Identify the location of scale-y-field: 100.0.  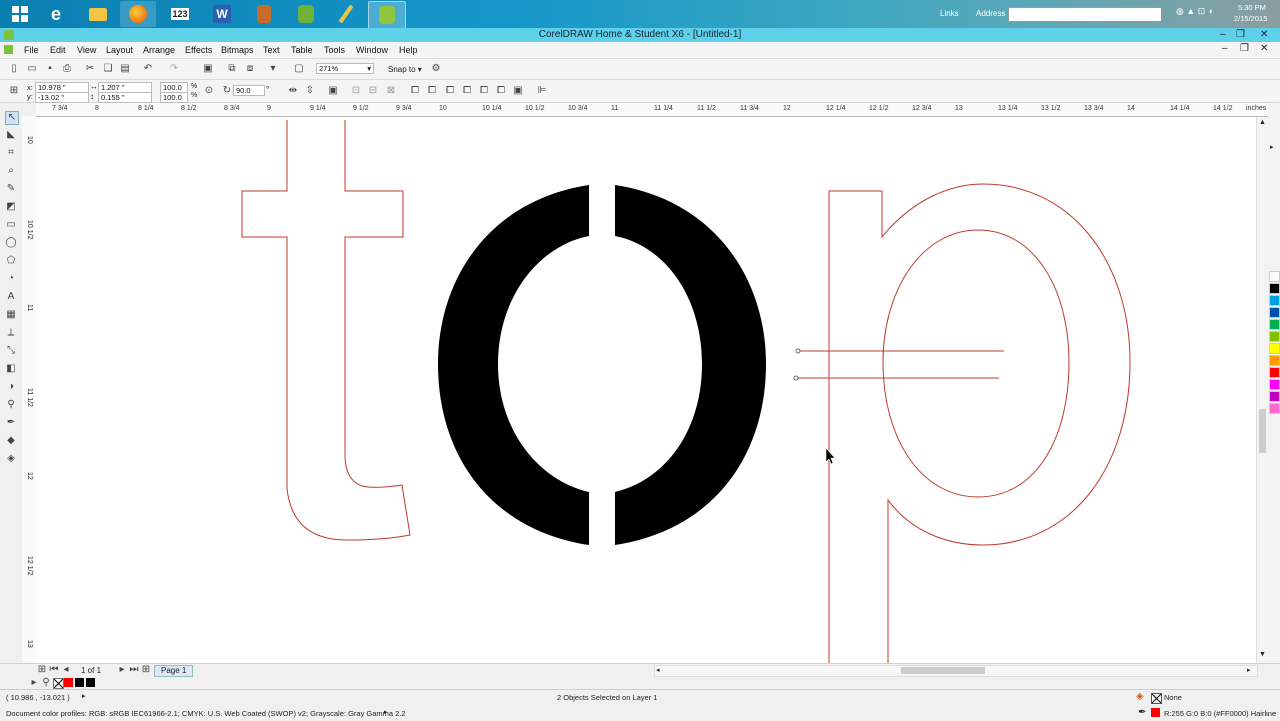
(174, 97).